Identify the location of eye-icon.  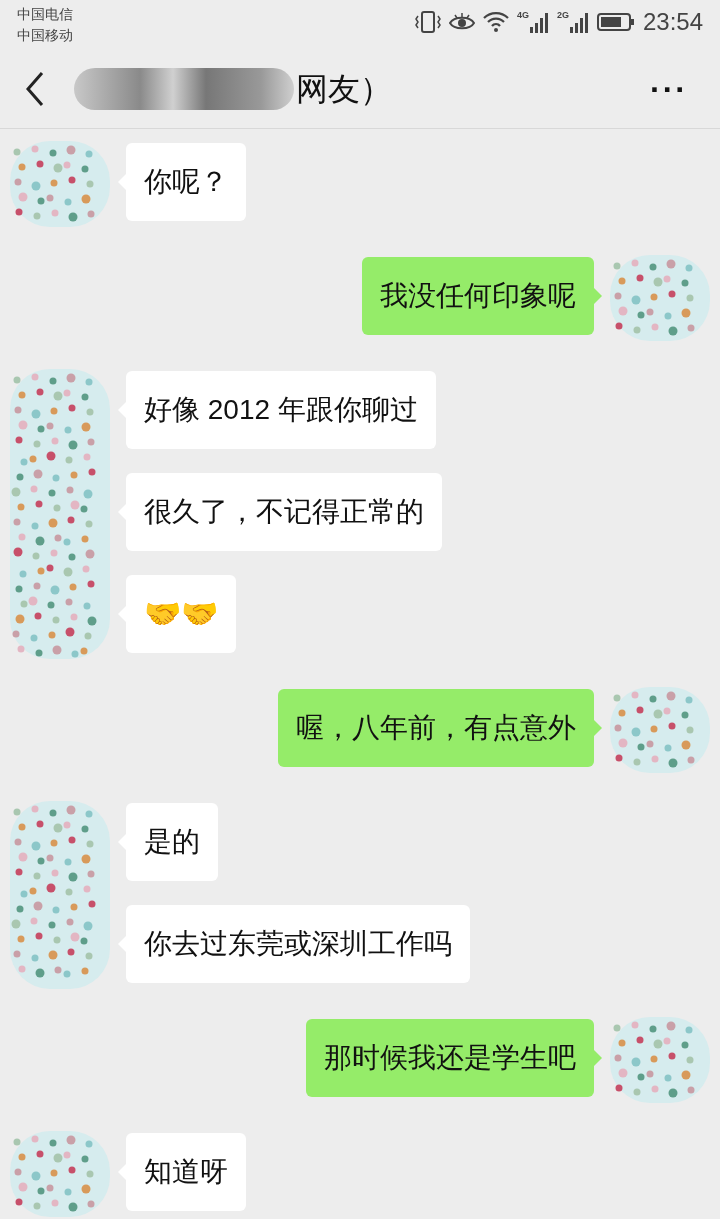
(461, 22).